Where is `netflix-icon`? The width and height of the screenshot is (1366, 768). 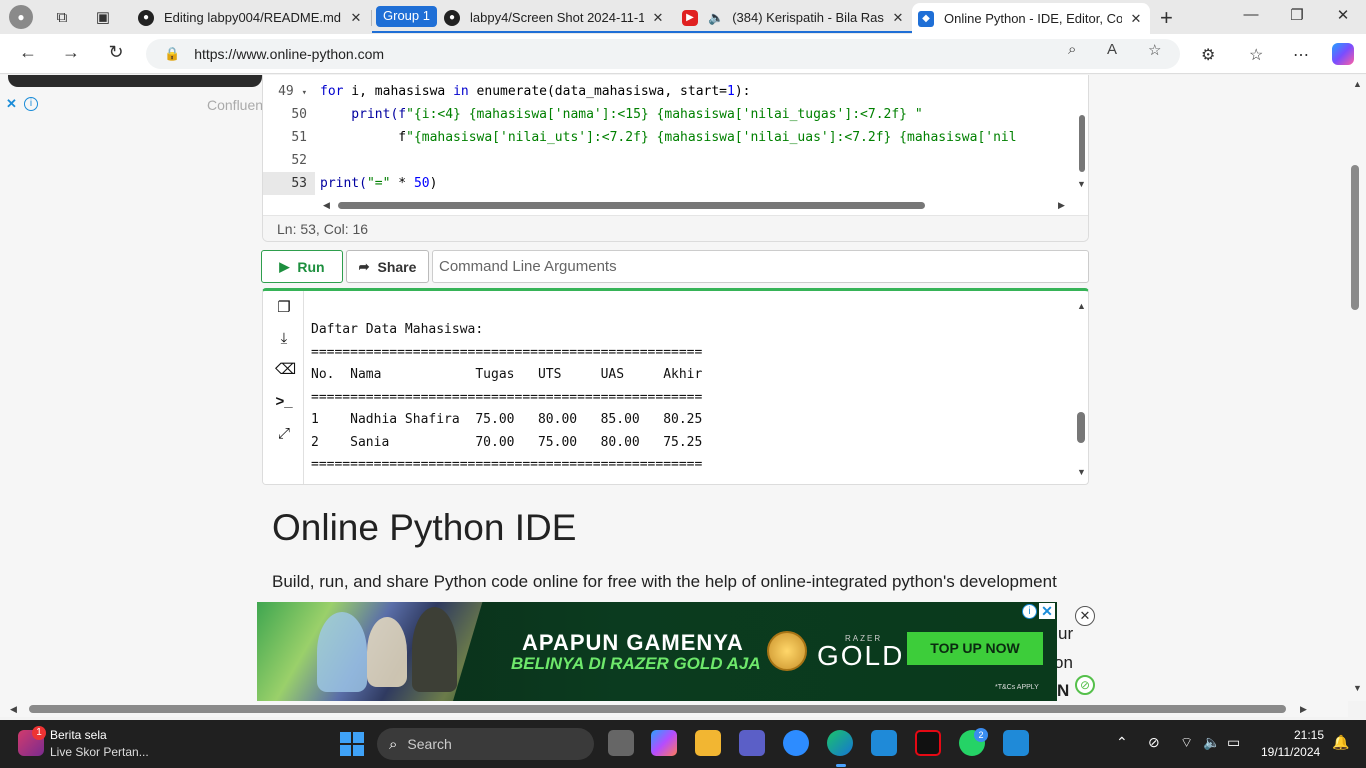 netflix-icon is located at coordinates (928, 743).